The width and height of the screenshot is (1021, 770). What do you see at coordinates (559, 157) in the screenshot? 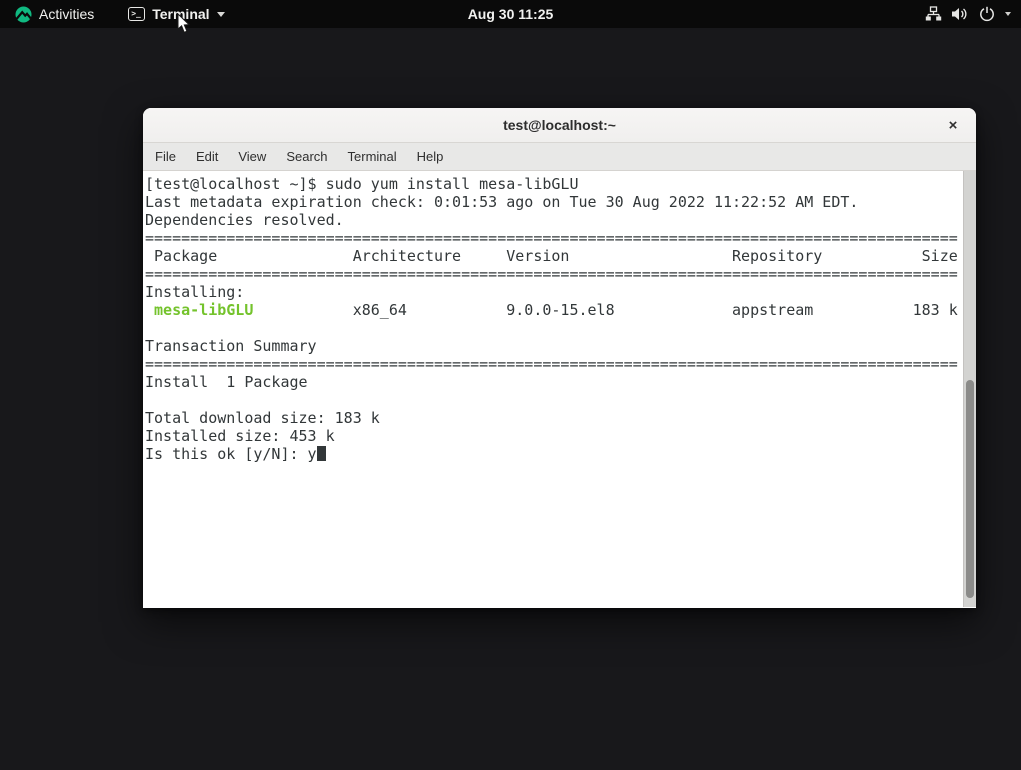
I see `menu-bar: File Edit View Search Terminal Help` at bounding box center [559, 157].